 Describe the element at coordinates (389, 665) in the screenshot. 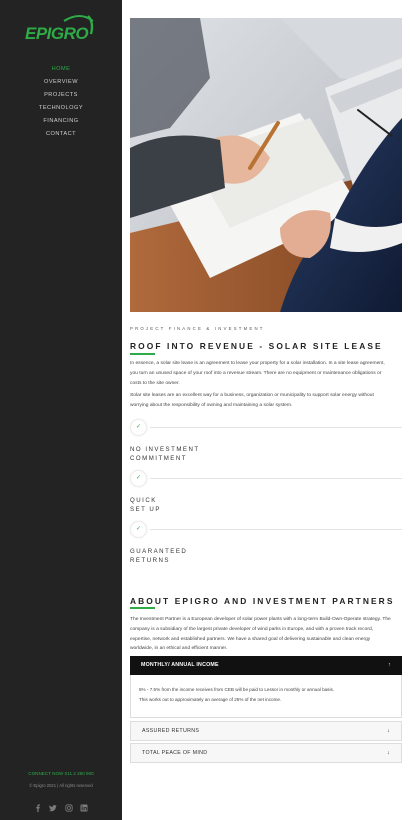

I see `arrow-up-icon: ↑` at that location.